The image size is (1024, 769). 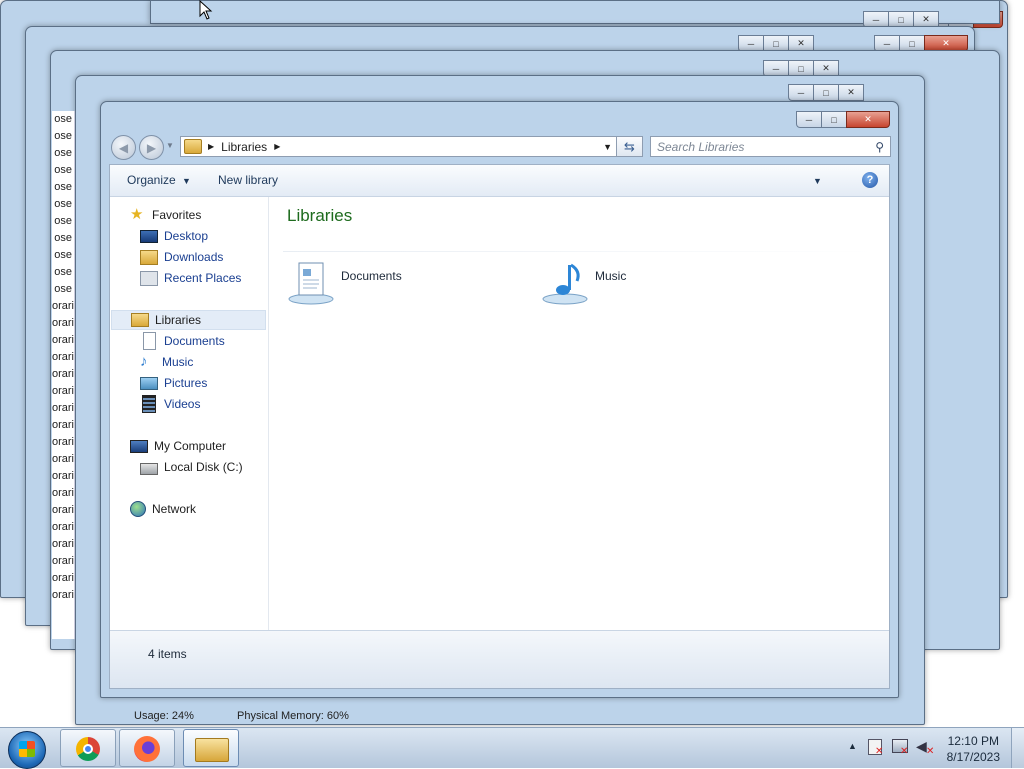 What do you see at coordinates (182, 404) in the screenshot?
I see `nav-videos-label: Videos` at bounding box center [182, 404].